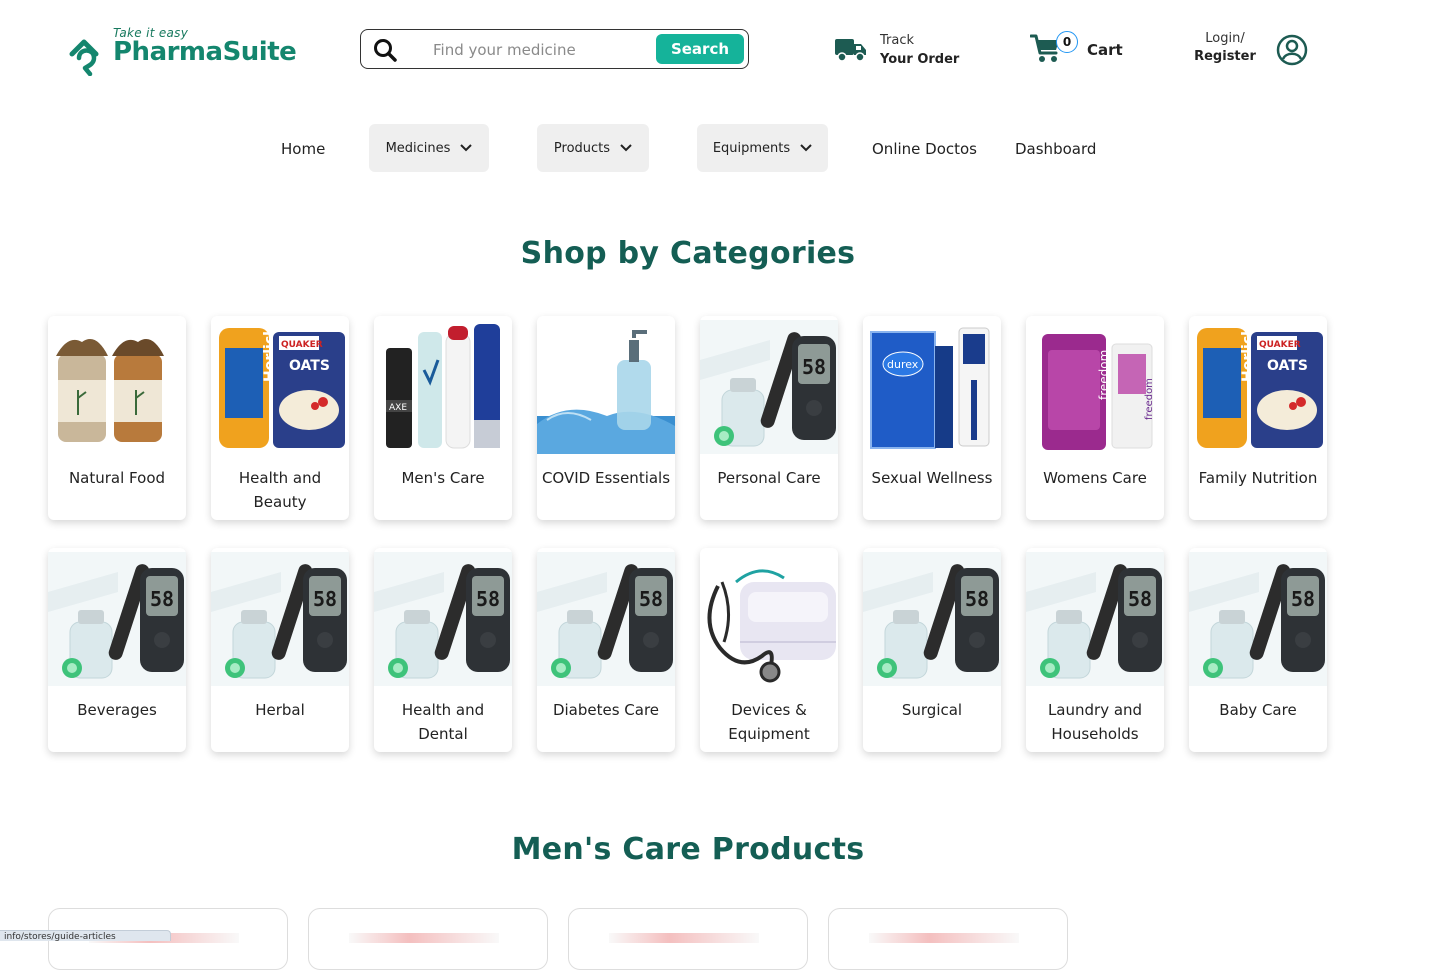 The width and height of the screenshot is (1440, 970). Describe the element at coordinates (1225, 56) in the screenshot. I see `register-label: Register` at that location.